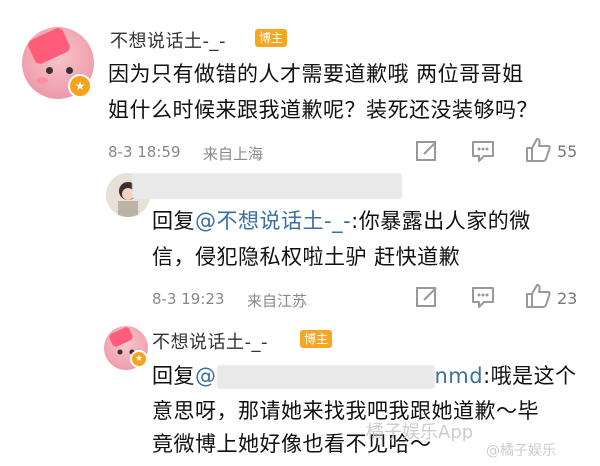  I want to click on avatar-eye-left, so click(49, 70).